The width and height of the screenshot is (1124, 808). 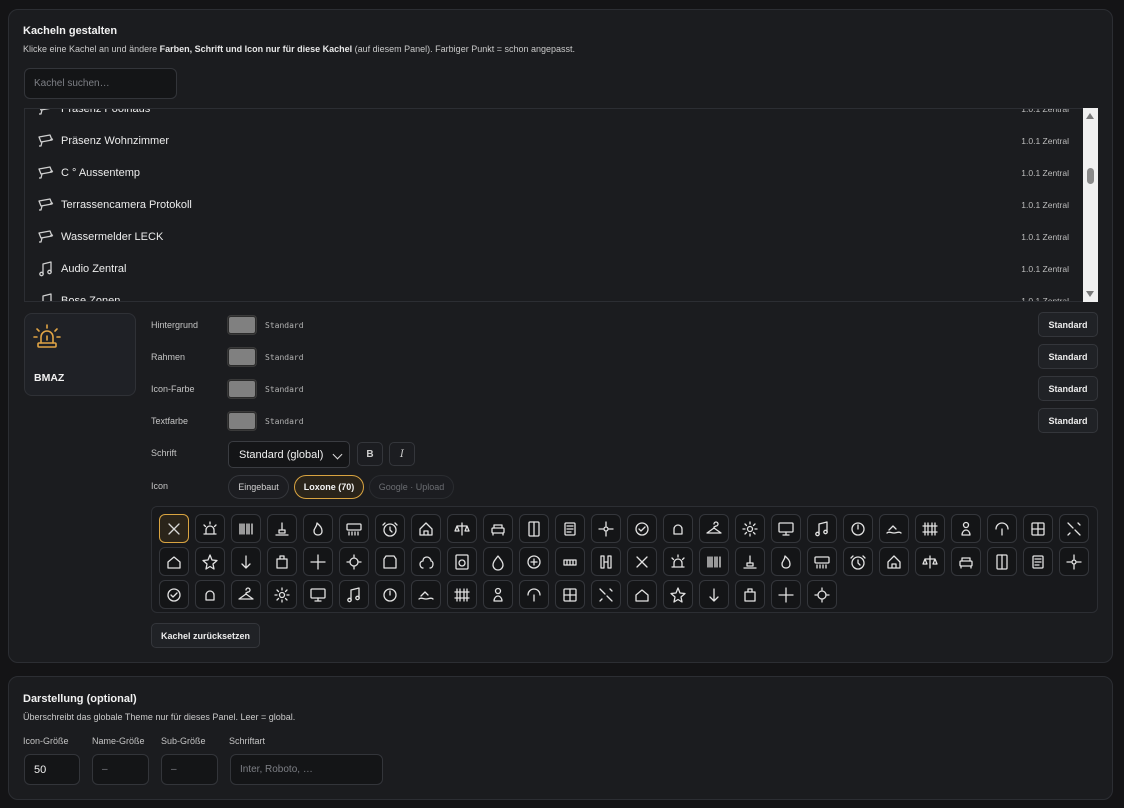 I want to click on font-select: Standard (global), so click(x=289, y=454).